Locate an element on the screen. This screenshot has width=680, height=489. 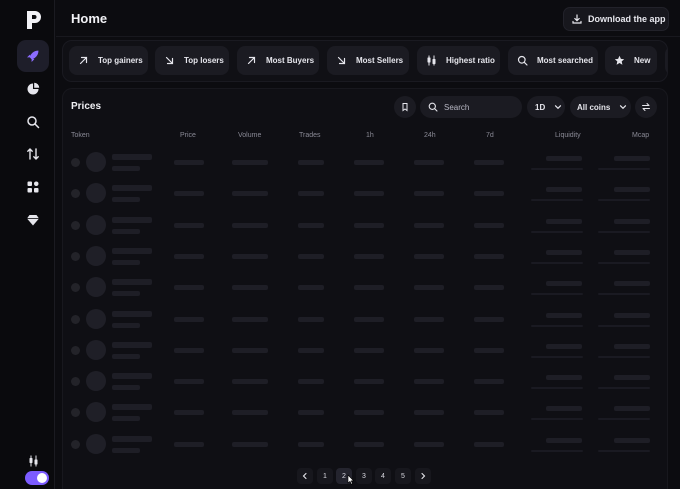
filter-highest-ratio: Highest ratio is located at coordinates (458, 60).